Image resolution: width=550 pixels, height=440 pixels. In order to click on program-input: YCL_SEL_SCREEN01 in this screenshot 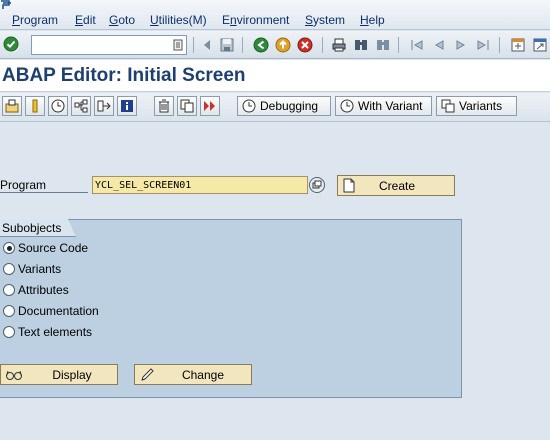, I will do `click(200, 185)`.